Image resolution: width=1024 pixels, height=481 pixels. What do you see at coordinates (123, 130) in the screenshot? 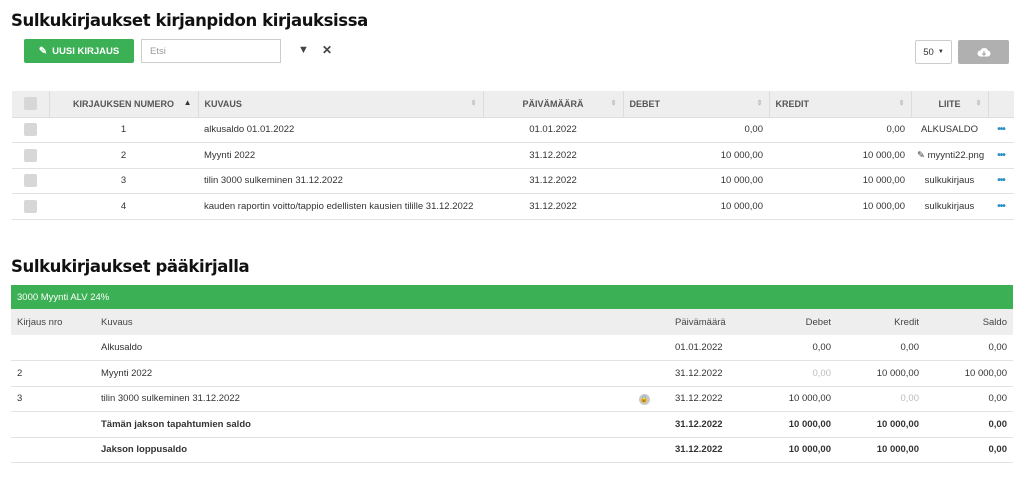
I see `entry-number: 1` at bounding box center [123, 130].